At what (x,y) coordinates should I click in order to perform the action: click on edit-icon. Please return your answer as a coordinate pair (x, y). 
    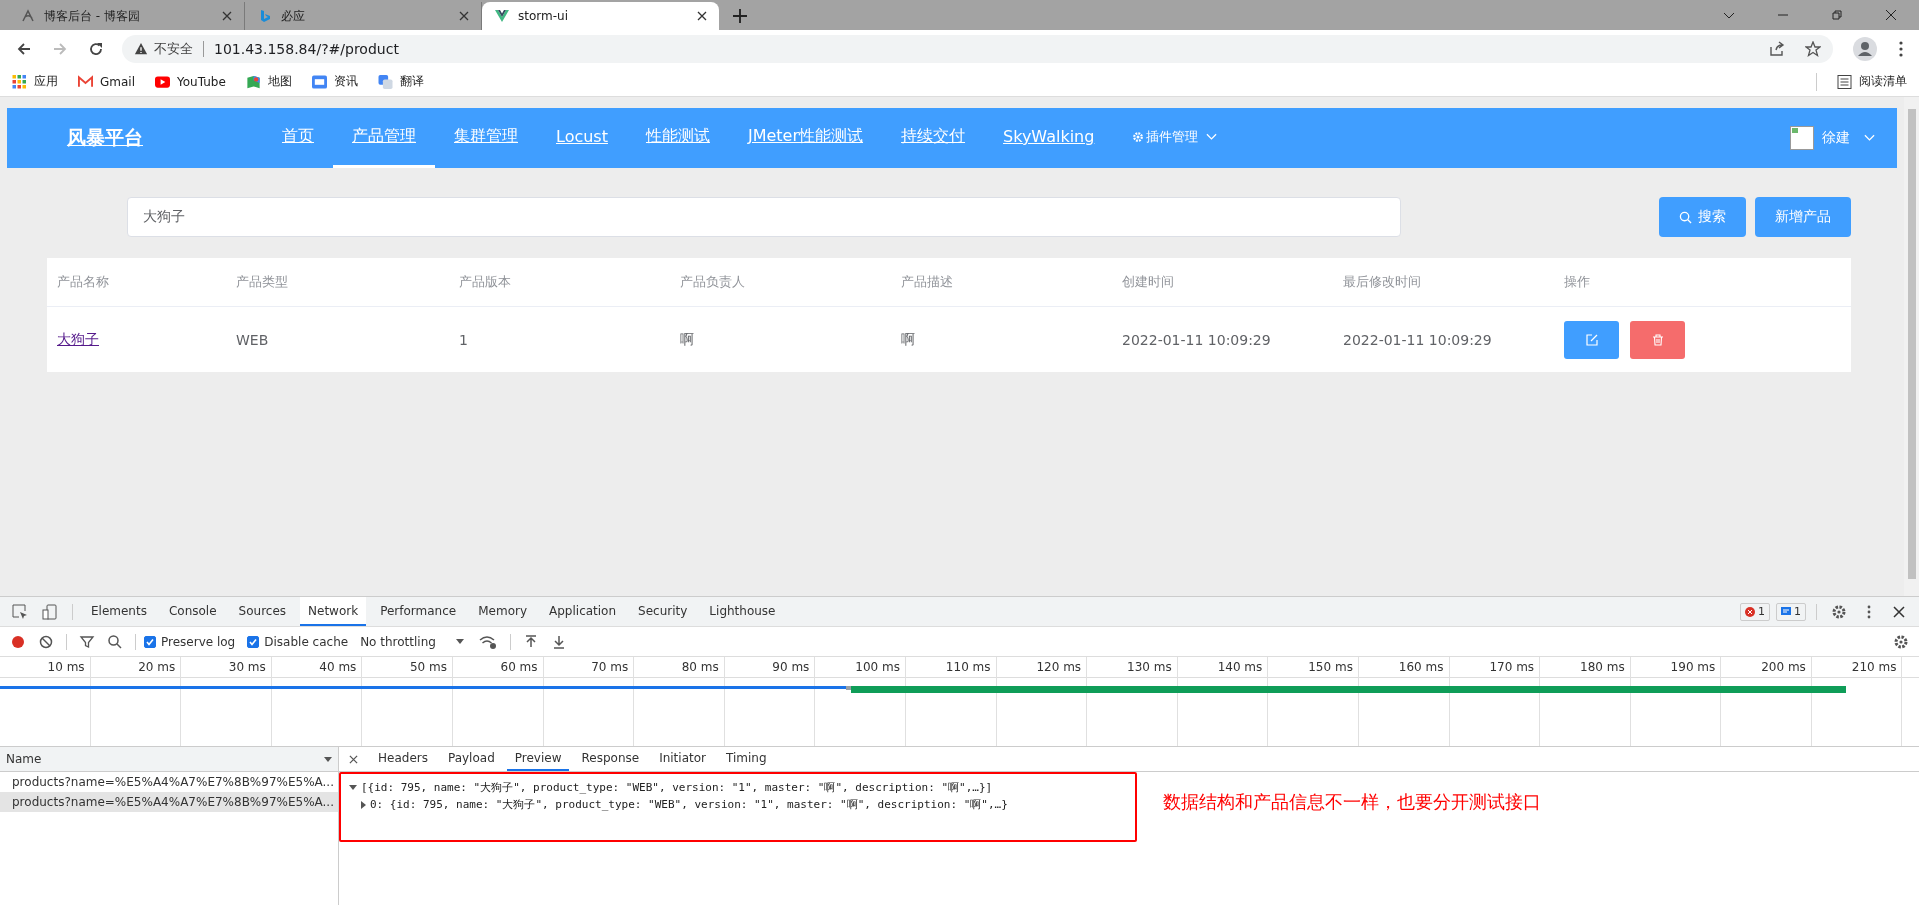
    Looking at the image, I should click on (1591, 339).